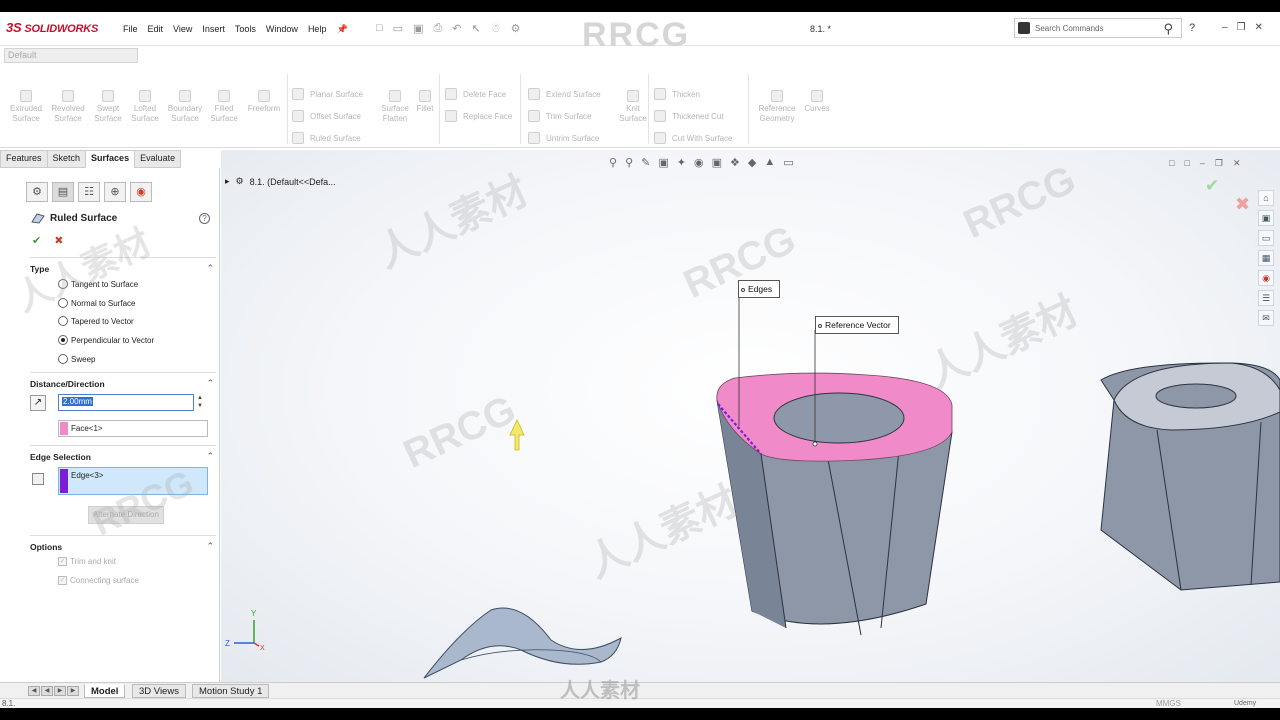 Image resolution: width=1280 pixels, height=720 pixels. Describe the element at coordinates (108, 107) in the screenshot. I see `swept-surface-button: Swept Surface` at that location.